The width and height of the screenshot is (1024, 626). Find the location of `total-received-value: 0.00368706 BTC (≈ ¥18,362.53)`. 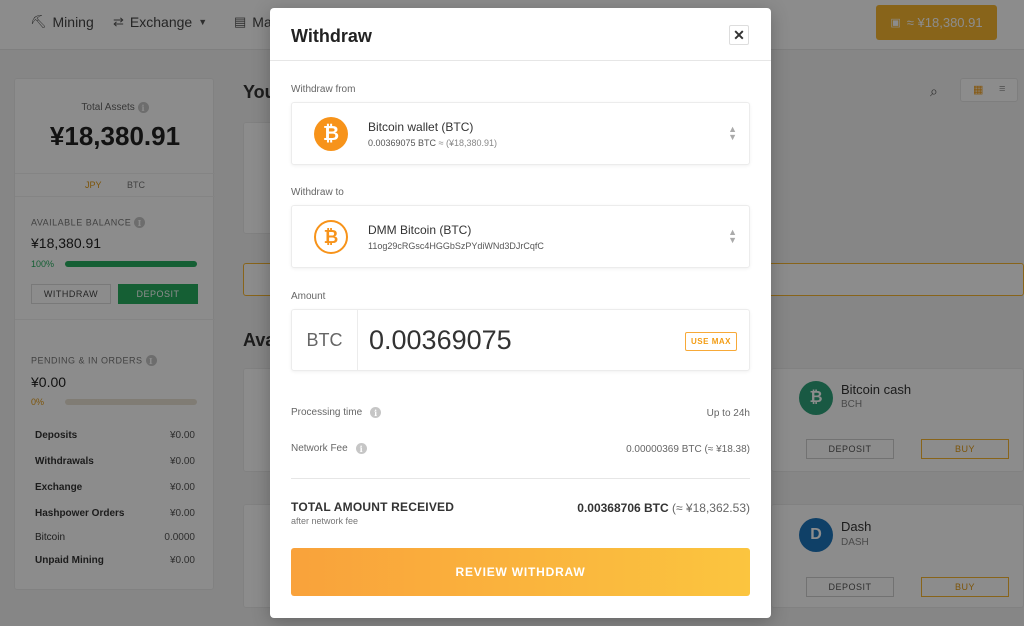

total-received-value: 0.00368706 BTC (≈ ¥18,362.53) is located at coordinates (663, 508).